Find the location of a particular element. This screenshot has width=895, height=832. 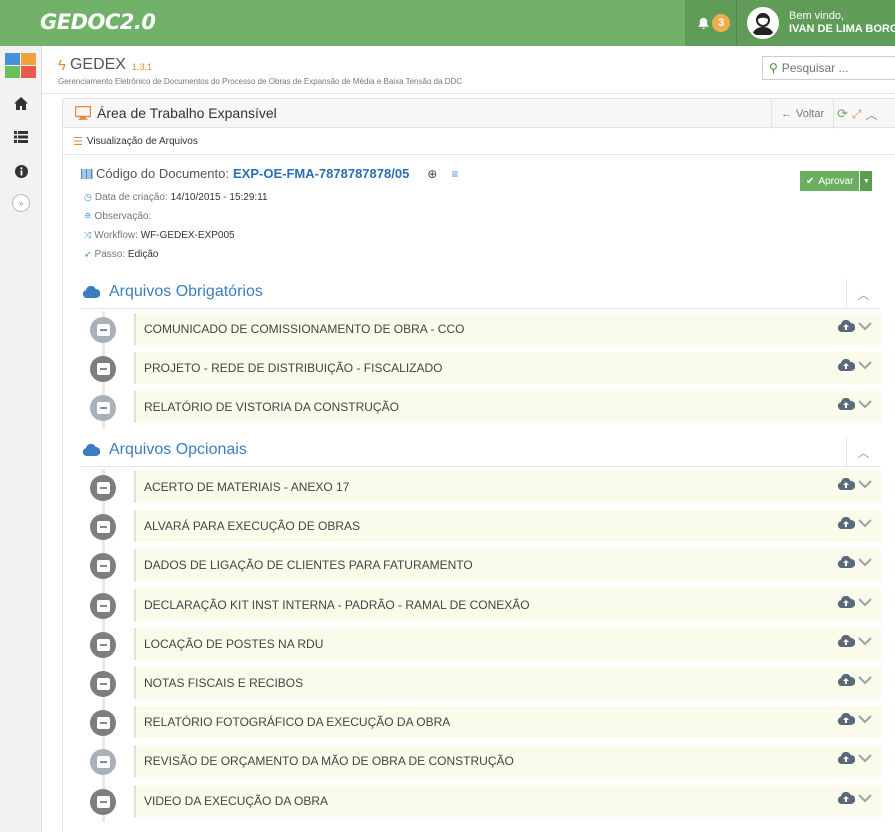

app-name: GEDEX is located at coordinates (97, 64).